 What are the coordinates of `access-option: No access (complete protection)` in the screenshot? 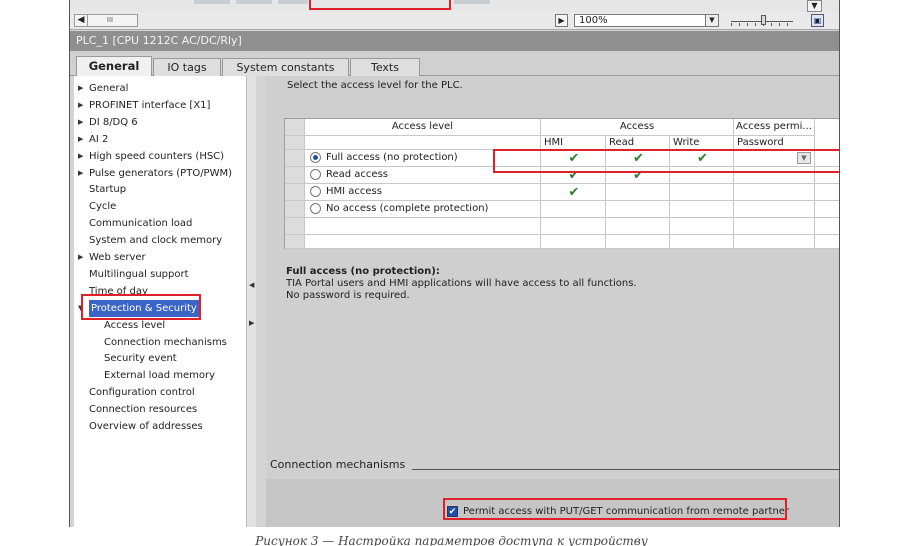 It's located at (423, 209).